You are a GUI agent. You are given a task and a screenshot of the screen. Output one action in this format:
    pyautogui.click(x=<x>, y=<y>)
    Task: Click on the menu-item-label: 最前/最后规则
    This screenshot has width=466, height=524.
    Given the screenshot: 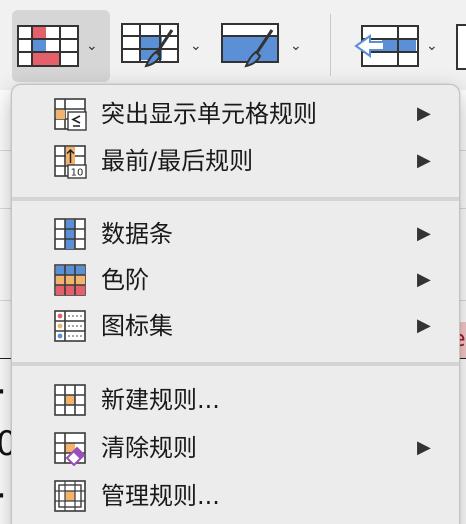 What is the action you would take?
    pyautogui.click(x=177, y=161)
    